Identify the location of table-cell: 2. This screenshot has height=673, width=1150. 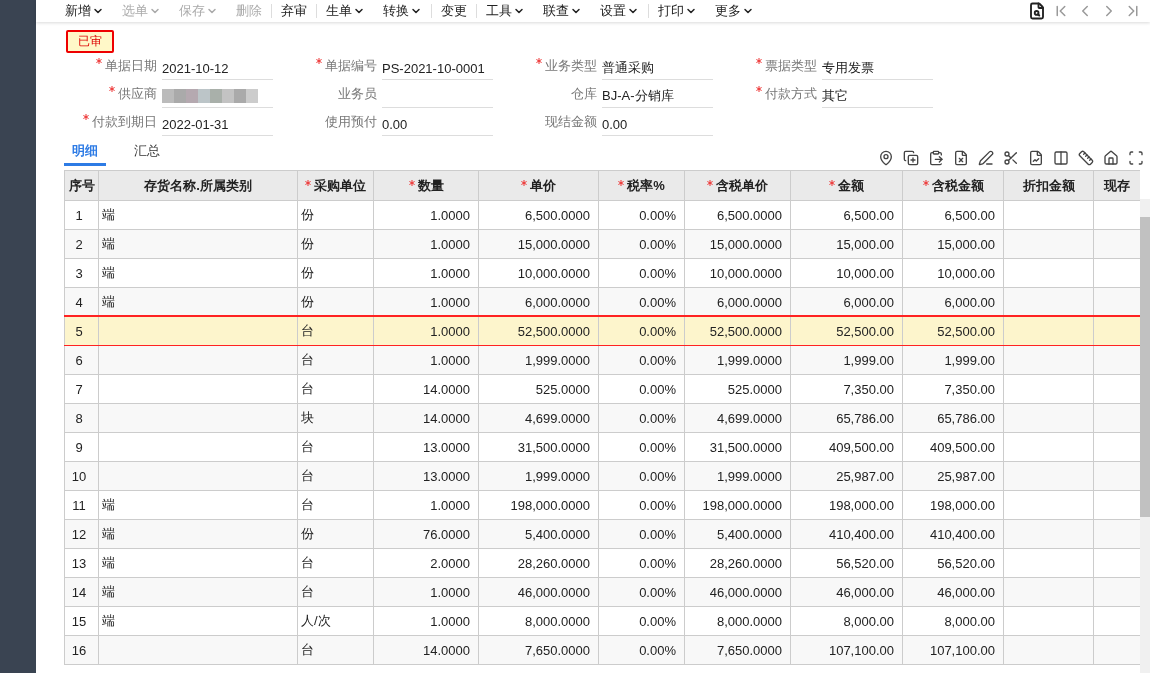
(82, 244).